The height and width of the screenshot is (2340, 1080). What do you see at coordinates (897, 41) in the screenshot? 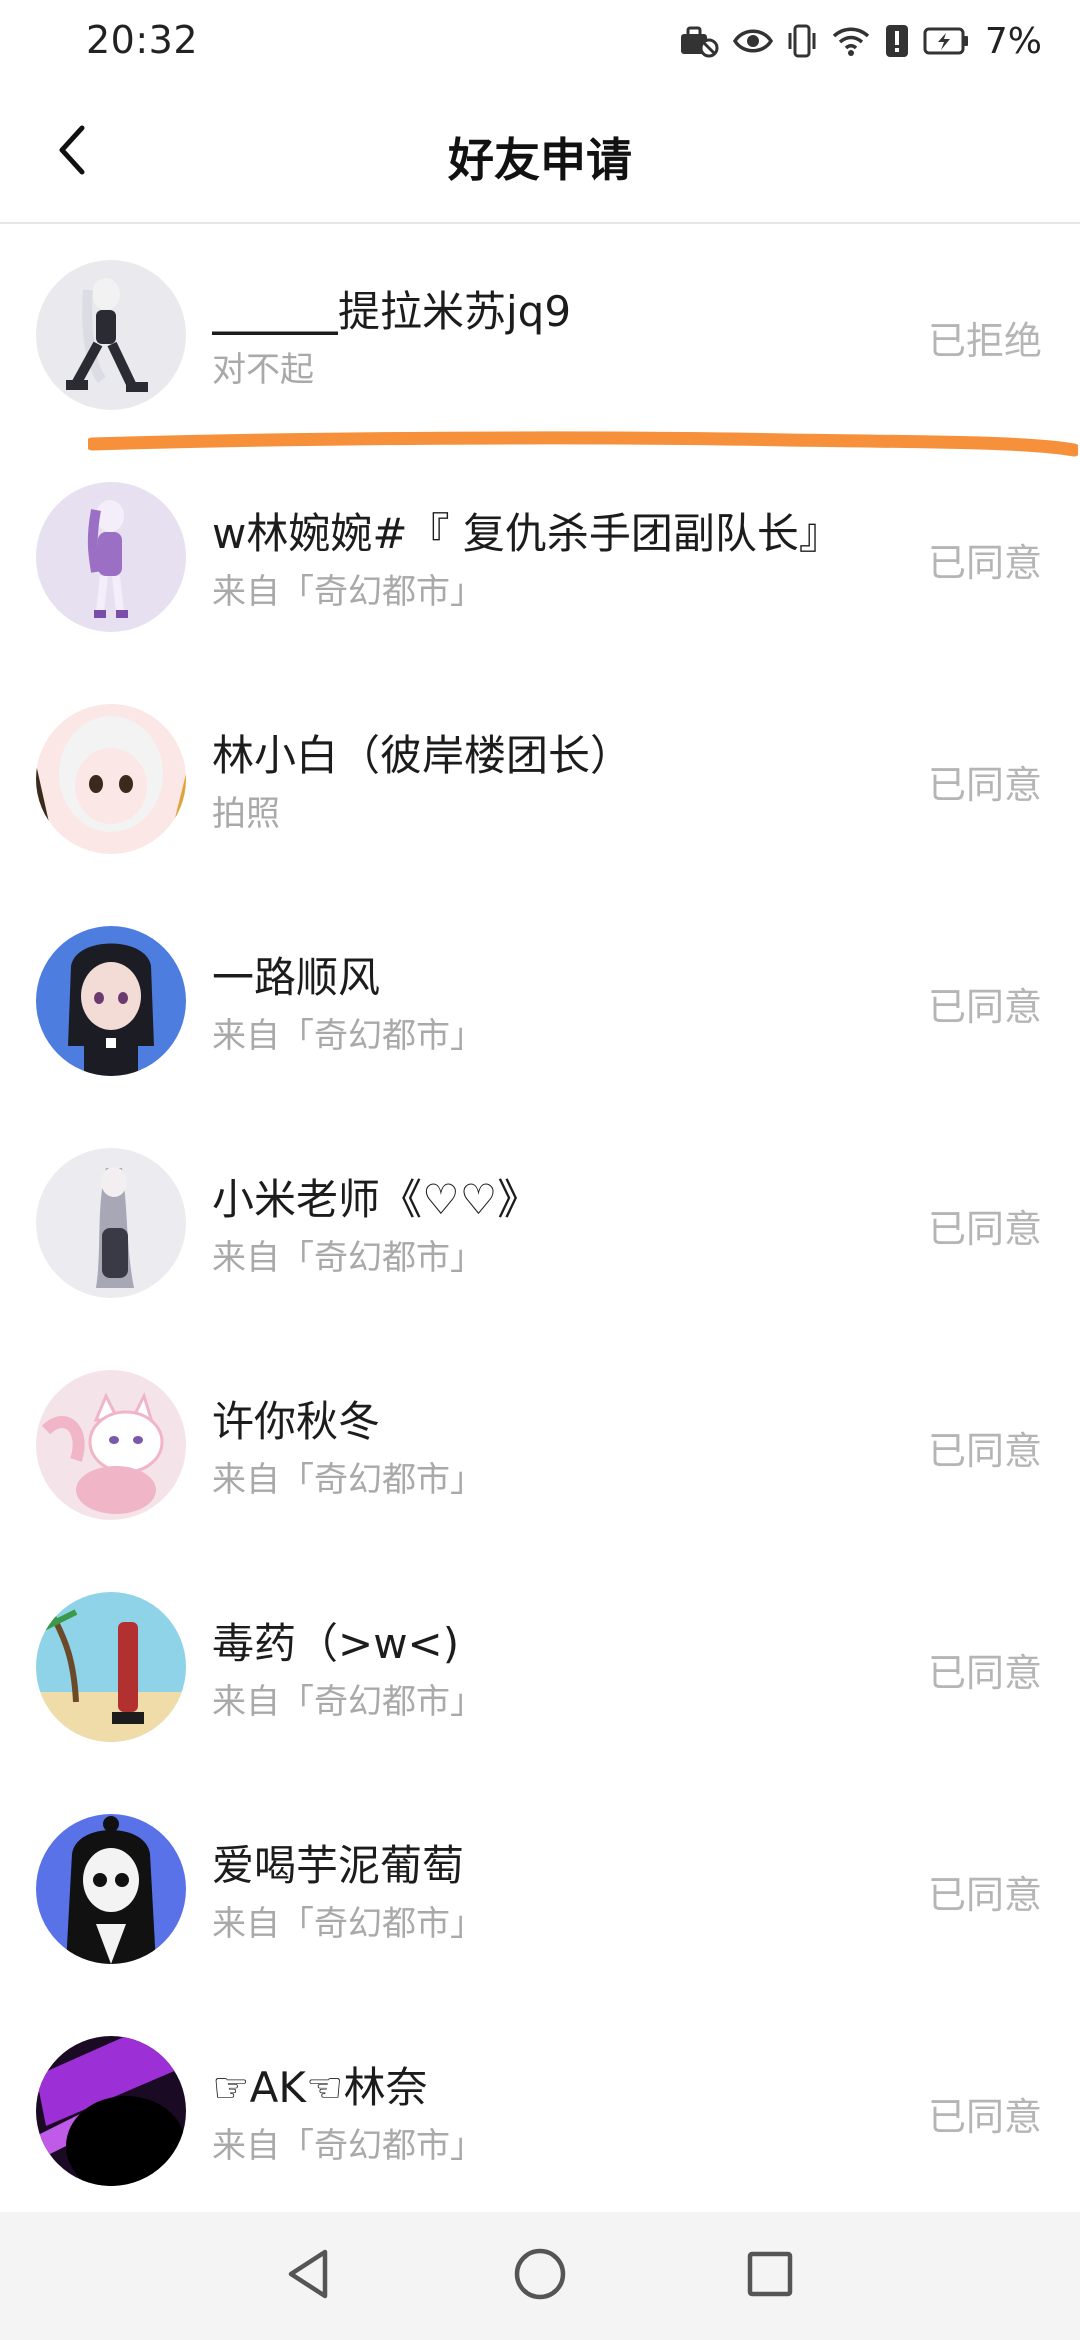
I see `alert-icon` at bounding box center [897, 41].